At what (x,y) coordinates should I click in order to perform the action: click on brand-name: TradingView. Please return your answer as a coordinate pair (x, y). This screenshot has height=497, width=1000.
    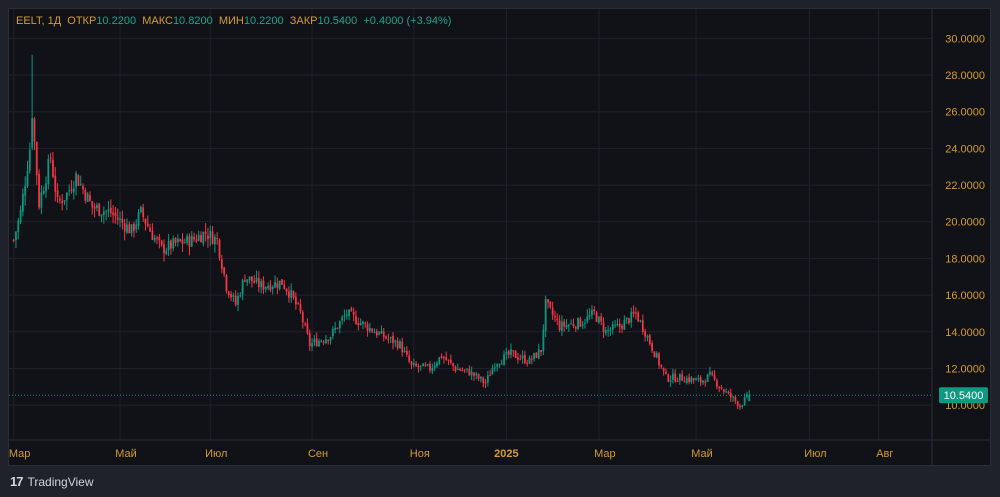
    Looking at the image, I should click on (60, 481).